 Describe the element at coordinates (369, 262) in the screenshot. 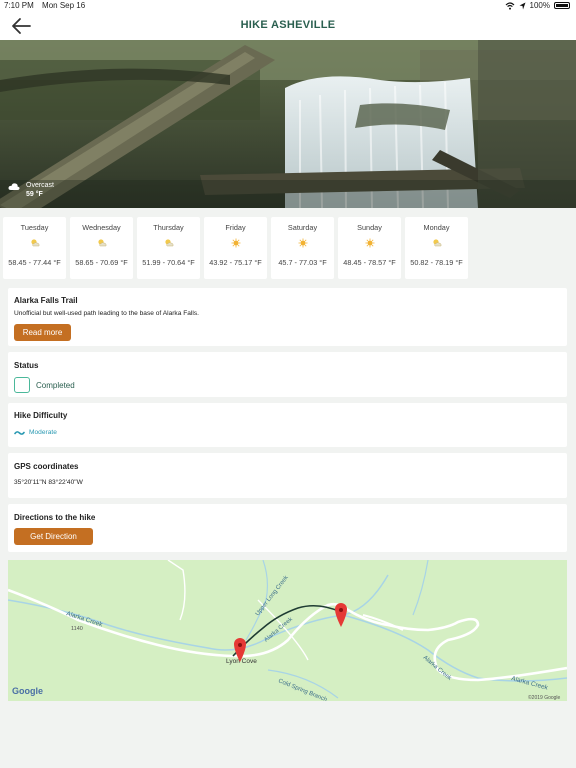

I see `forecast-temp-range: 48.45 - 78.57 °F` at that location.